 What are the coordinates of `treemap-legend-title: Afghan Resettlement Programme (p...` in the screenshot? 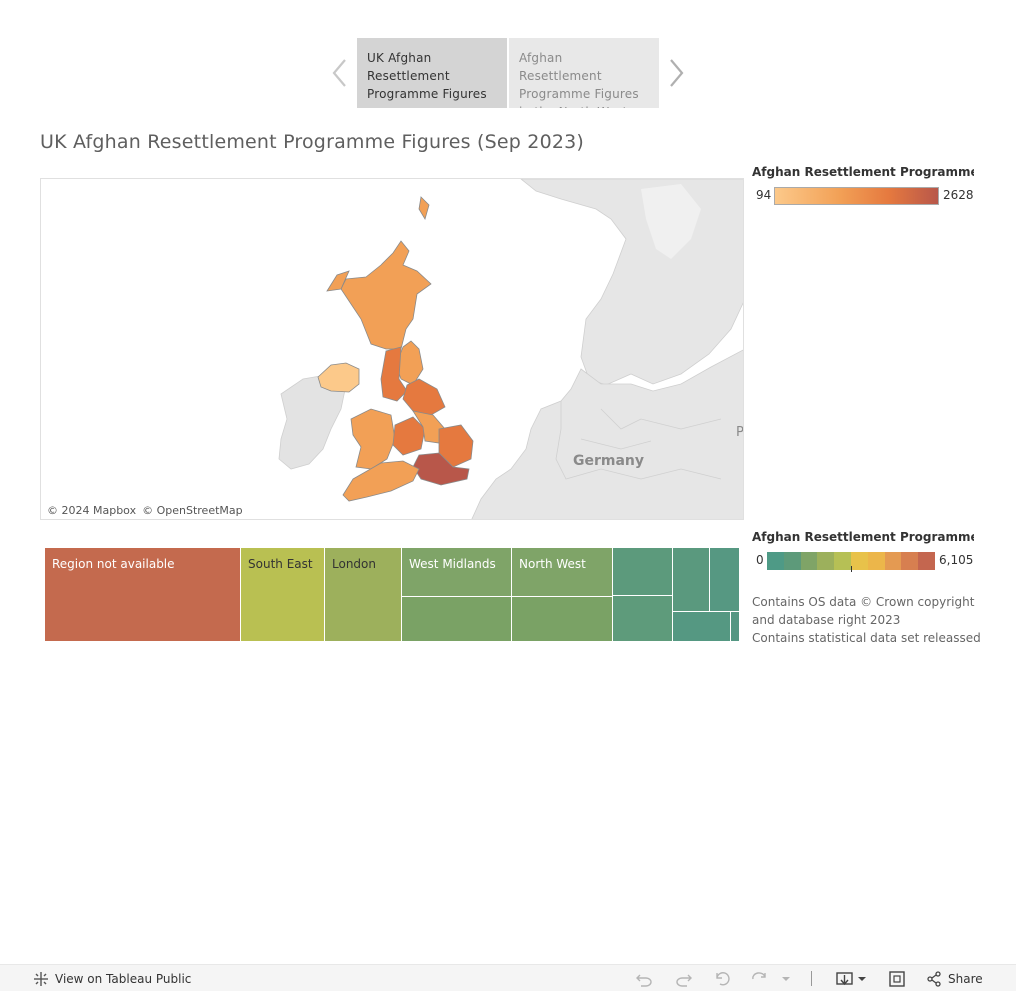 It's located at (863, 537).